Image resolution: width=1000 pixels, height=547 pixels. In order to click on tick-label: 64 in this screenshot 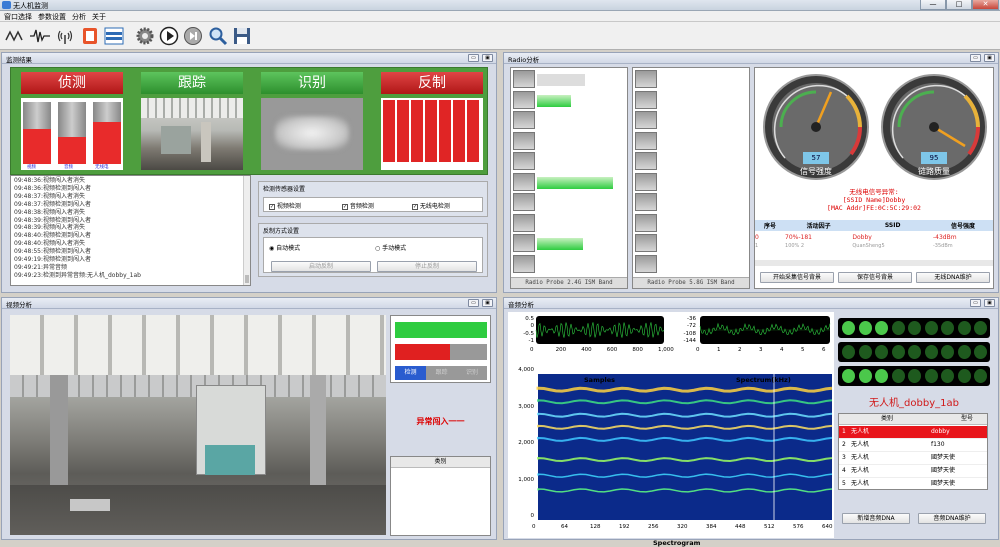, I will do `click(564, 527)`.